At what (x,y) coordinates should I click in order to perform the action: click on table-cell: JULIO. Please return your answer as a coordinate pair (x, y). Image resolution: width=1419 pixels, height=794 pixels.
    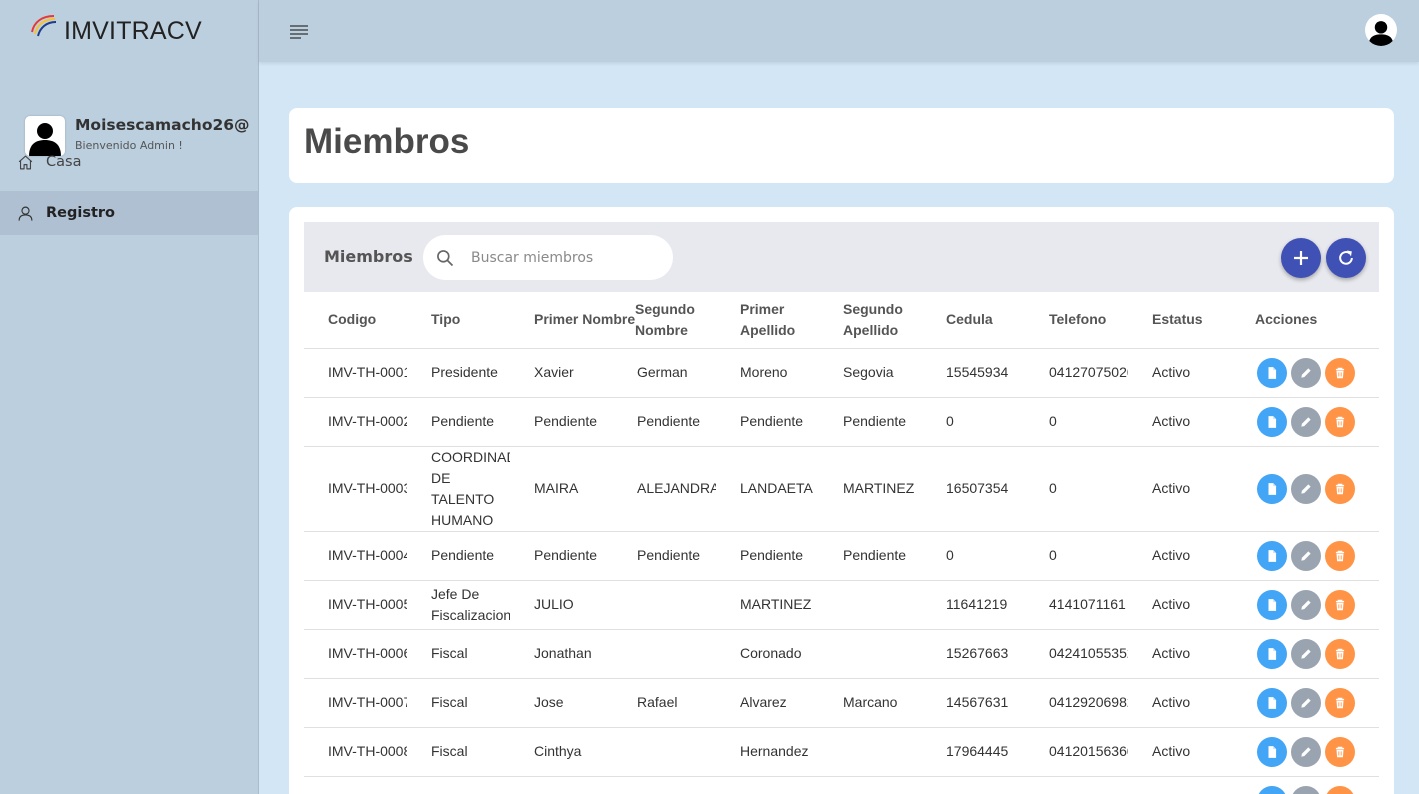
    Looking at the image, I should click on (561, 605).